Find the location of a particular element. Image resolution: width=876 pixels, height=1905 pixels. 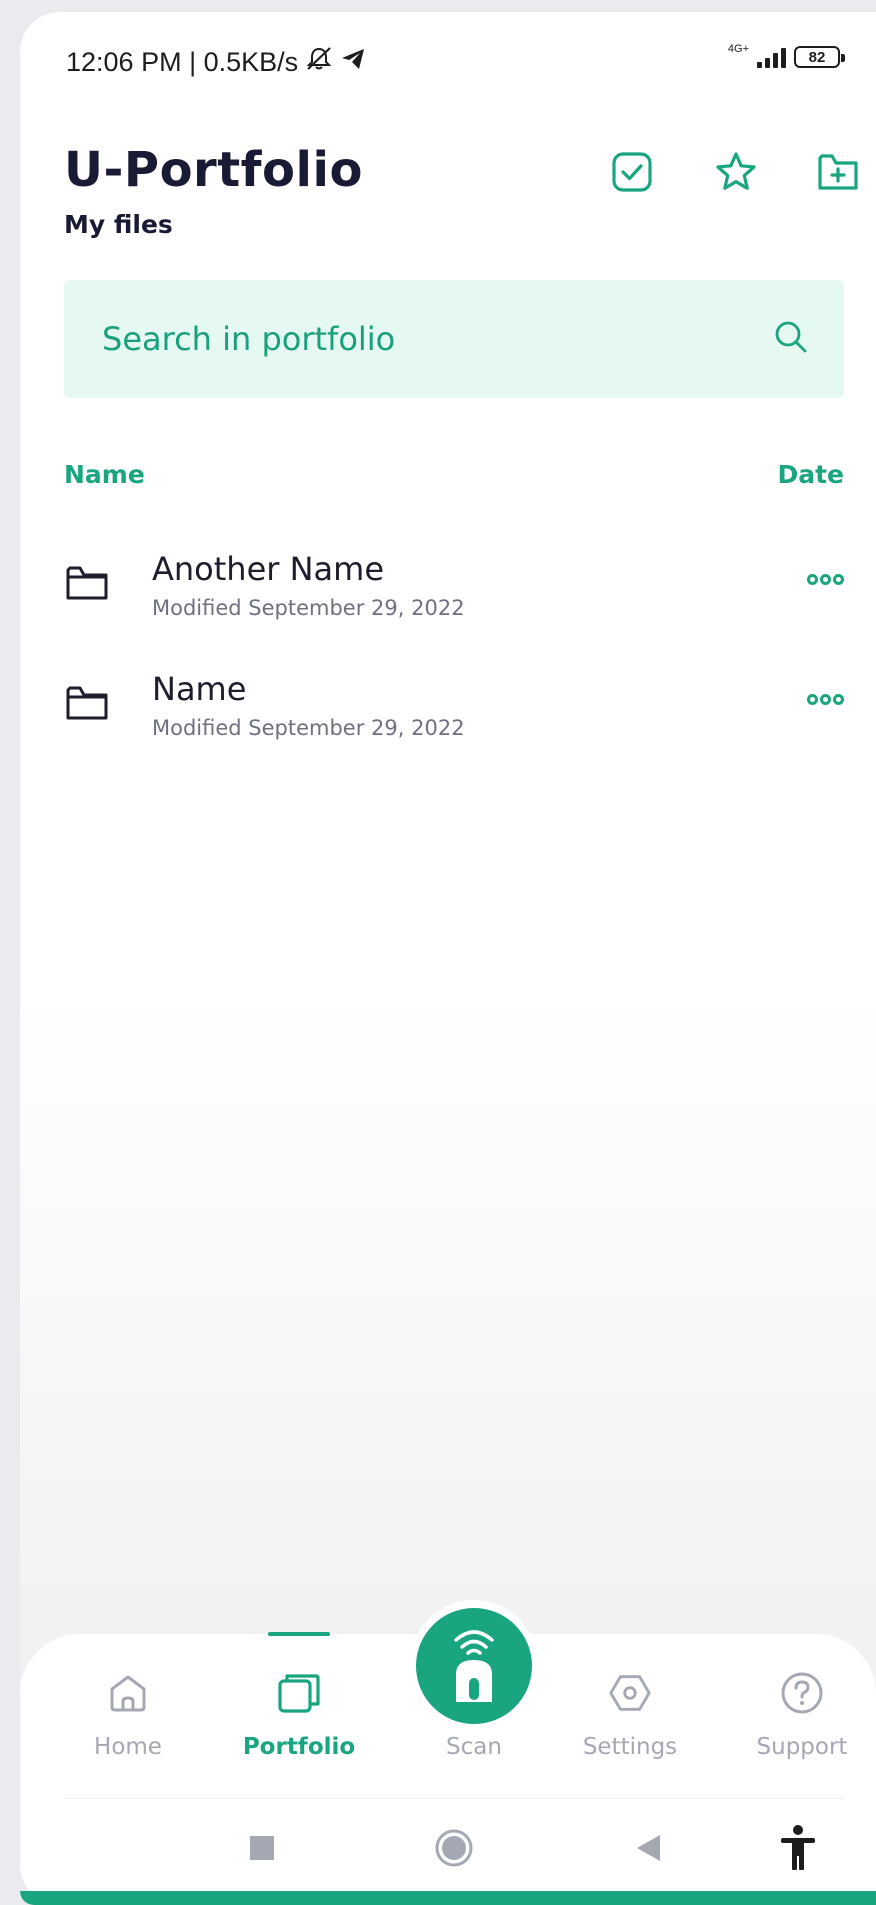

status-right: 4G+ 82 is located at coordinates (786, 55).